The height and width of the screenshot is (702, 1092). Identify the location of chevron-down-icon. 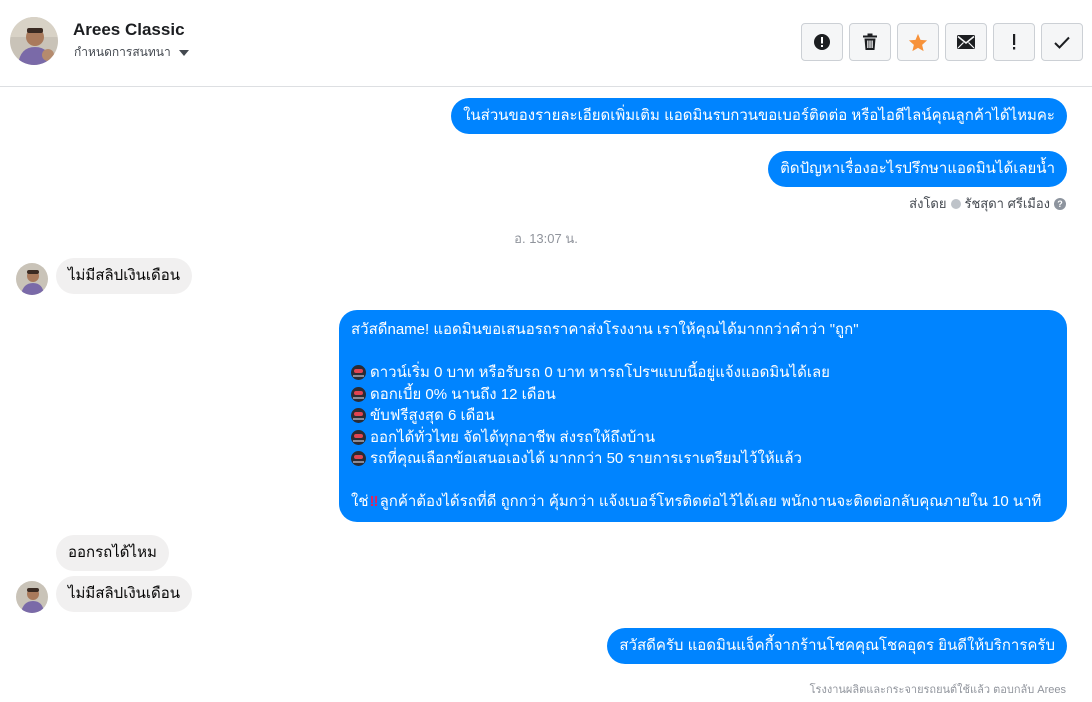
(183, 52).